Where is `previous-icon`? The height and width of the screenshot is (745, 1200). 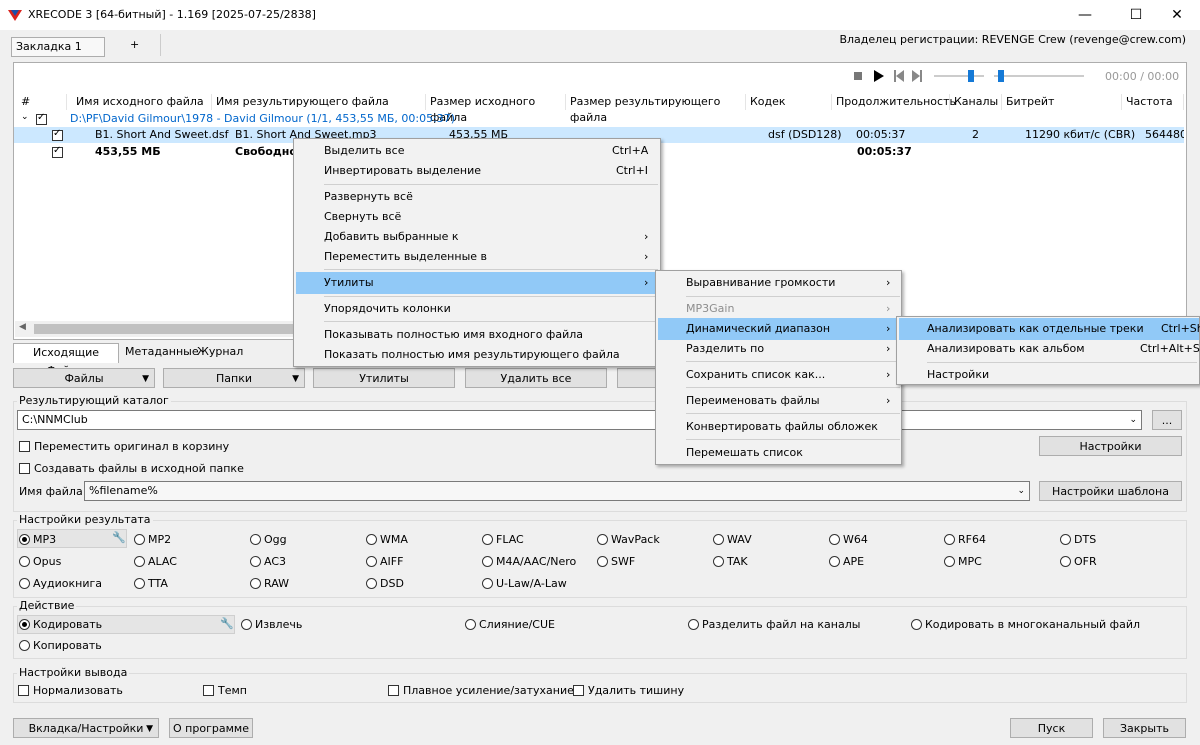
previous-icon is located at coordinates (899, 76).